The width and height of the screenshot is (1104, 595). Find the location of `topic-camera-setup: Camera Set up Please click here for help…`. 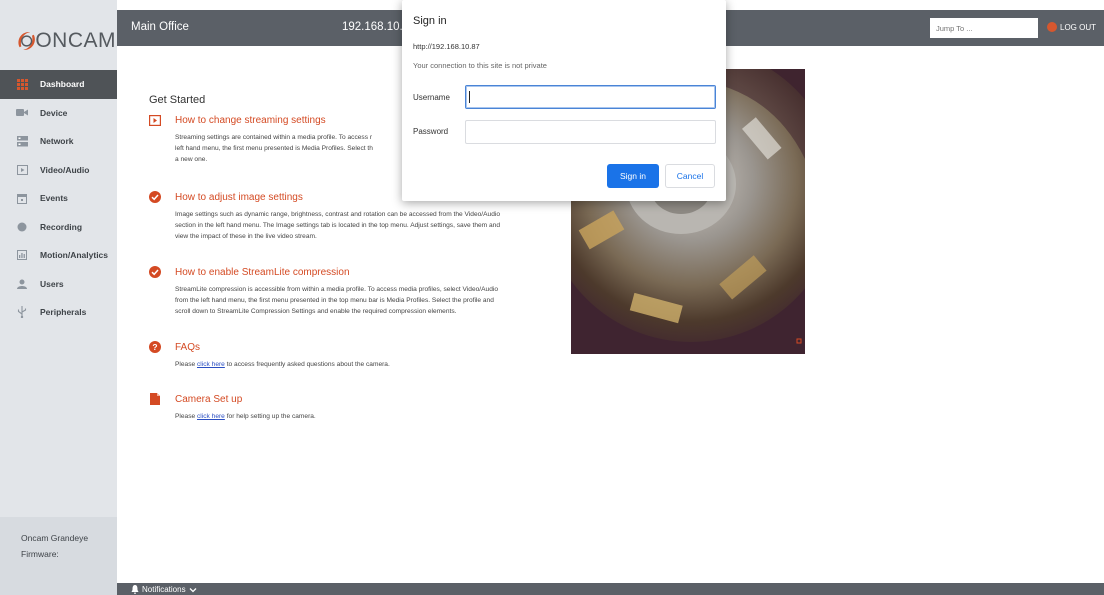

topic-camera-setup: Camera Set up Please click here for help… is located at coordinates (354, 407).